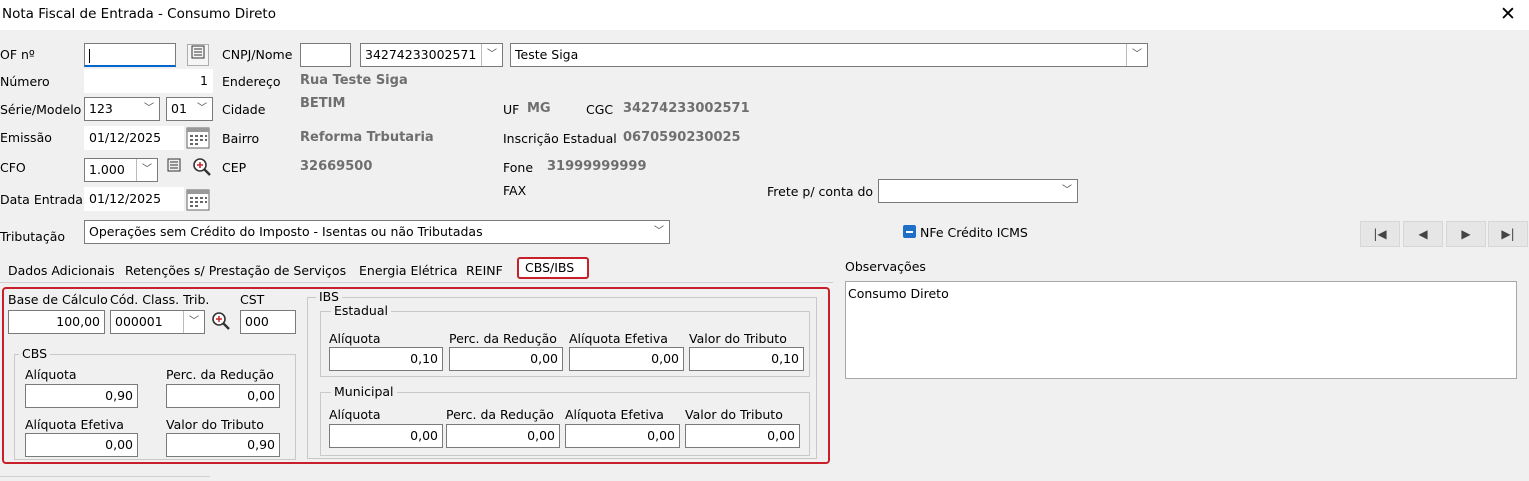 The image size is (1529, 481). Describe the element at coordinates (257, 54) in the screenshot. I see `cnpj-nome-label: CNPJ/Nome` at that location.